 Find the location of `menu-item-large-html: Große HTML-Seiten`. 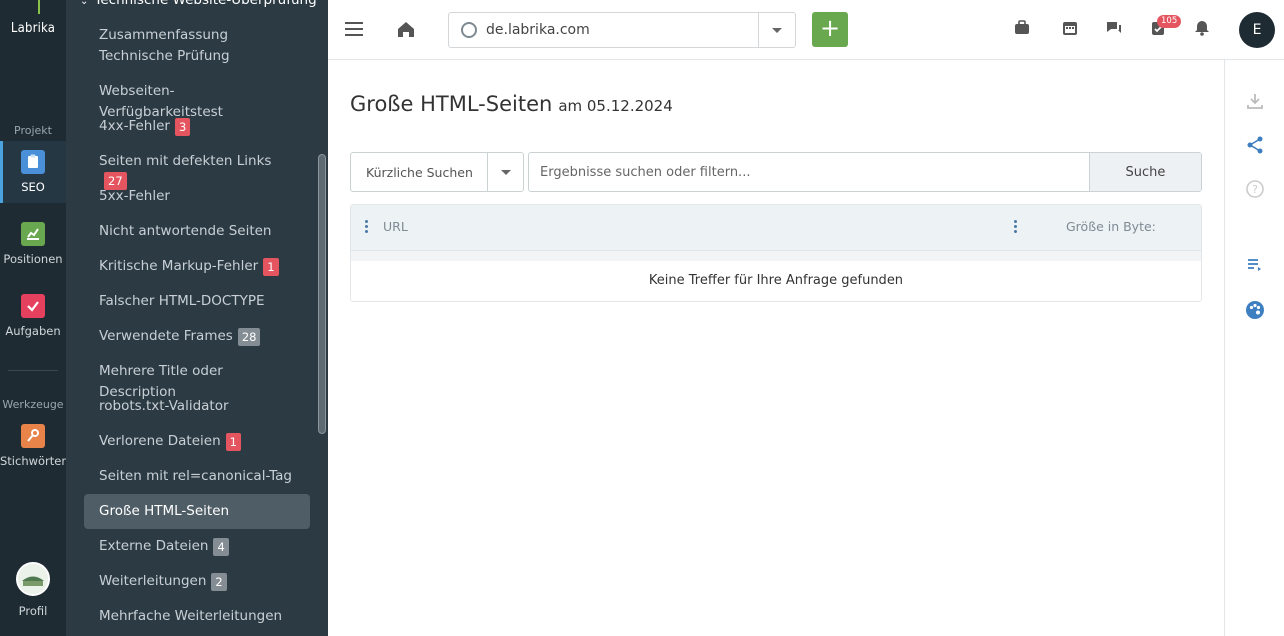

menu-item-large-html: Große HTML-Seiten is located at coordinates (197, 511).